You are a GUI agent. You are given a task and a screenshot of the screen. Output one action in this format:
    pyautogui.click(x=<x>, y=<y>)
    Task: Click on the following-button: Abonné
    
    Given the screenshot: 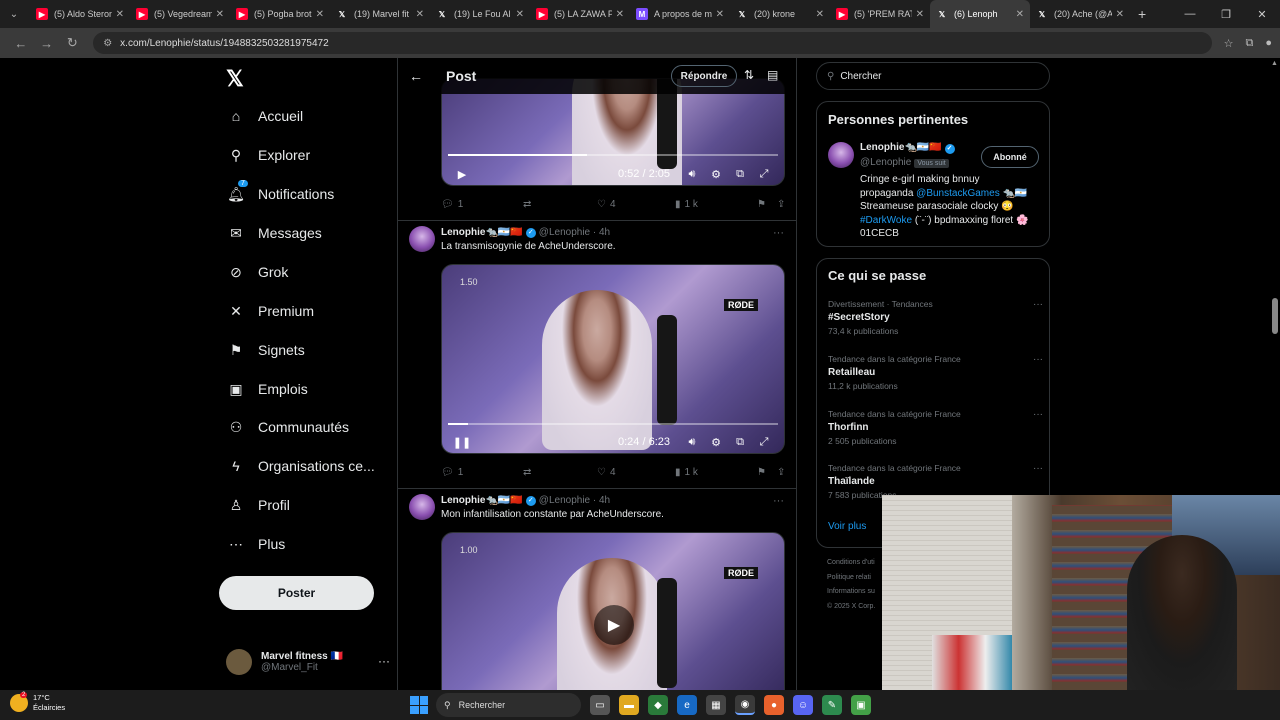 What is the action you would take?
    pyautogui.click(x=1010, y=157)
    